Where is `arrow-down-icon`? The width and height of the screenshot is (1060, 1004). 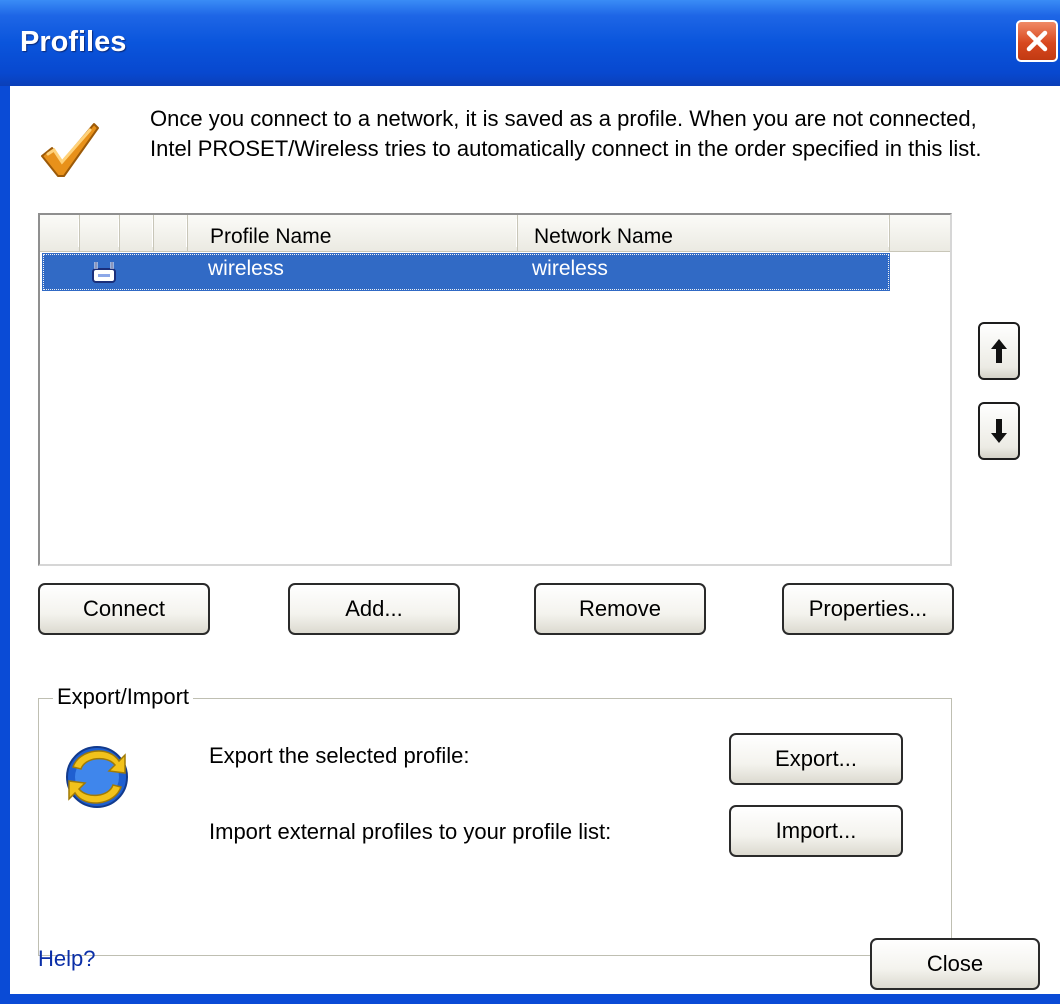 arrow-down-icon is located at coordinates (999, 431).